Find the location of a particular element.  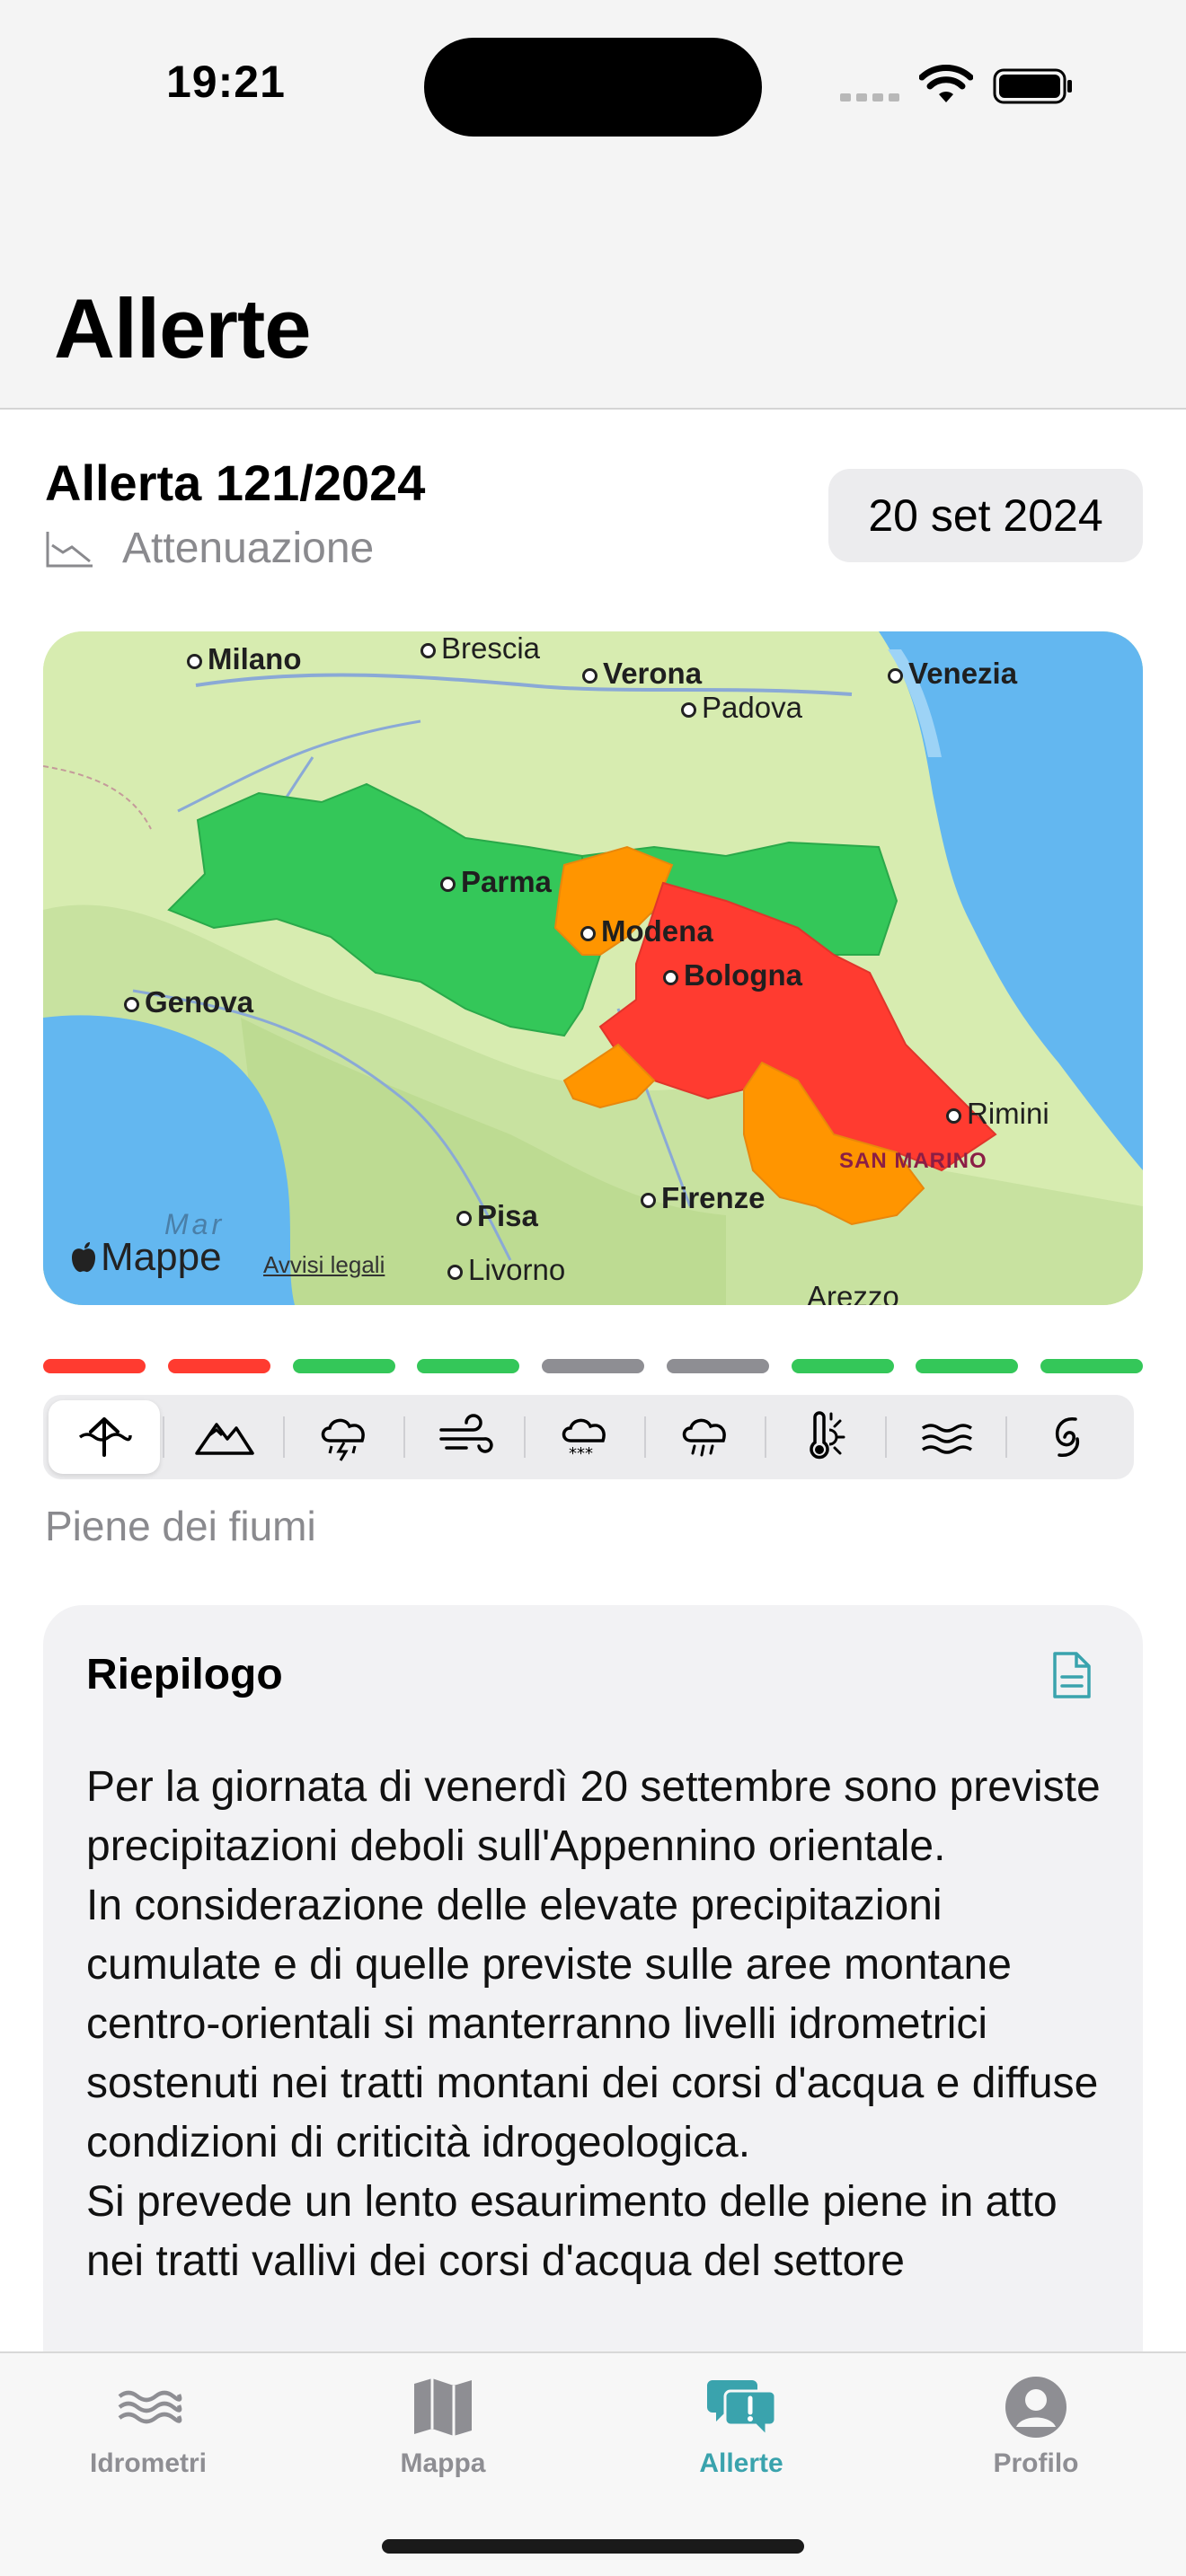

map-city-label: Arezzo is located at coordinates (853, 1292).